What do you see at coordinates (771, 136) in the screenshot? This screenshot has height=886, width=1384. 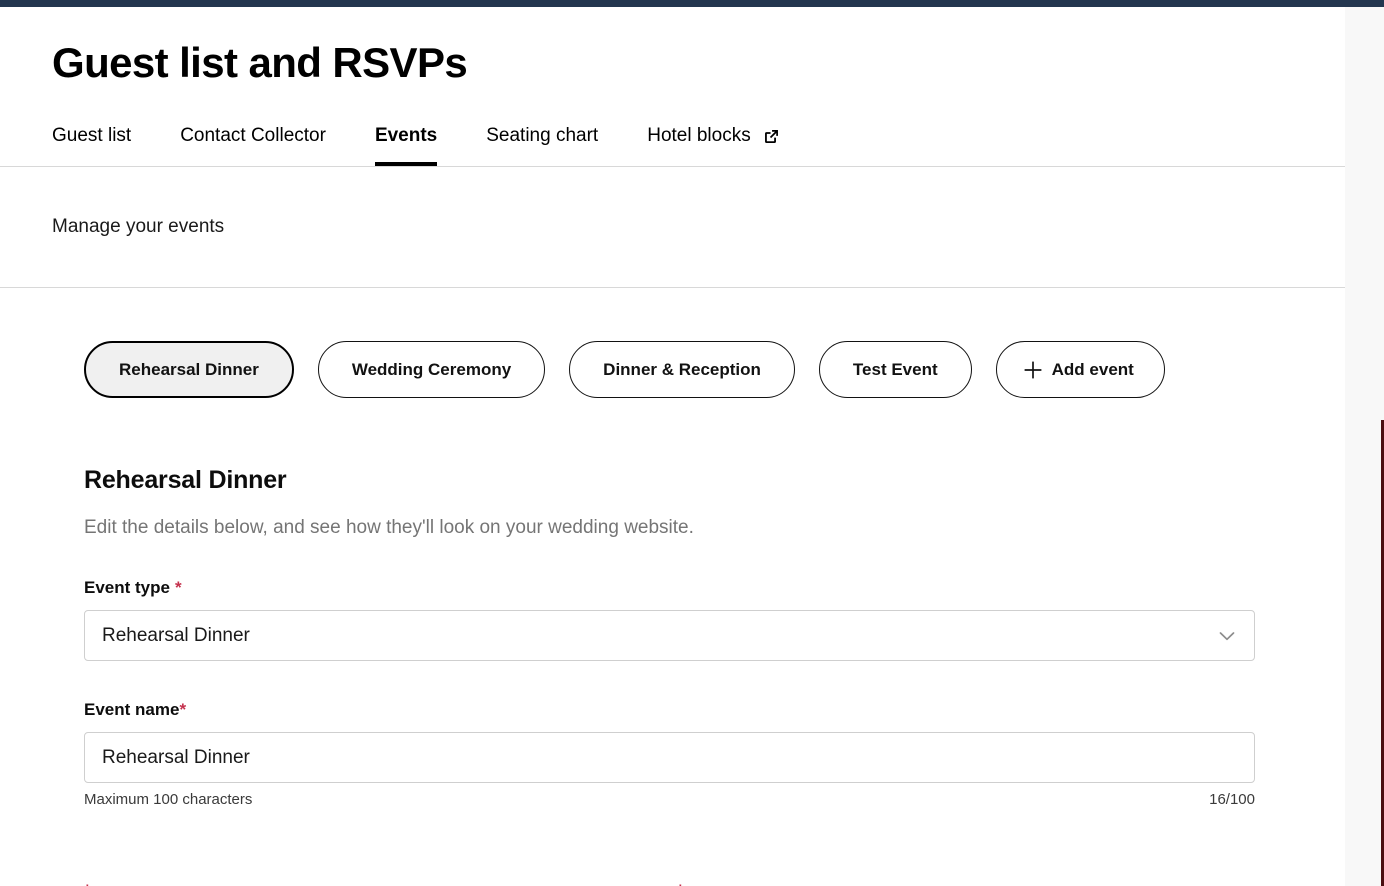 I see `external-link-icon` at bounding box center [771, 136].